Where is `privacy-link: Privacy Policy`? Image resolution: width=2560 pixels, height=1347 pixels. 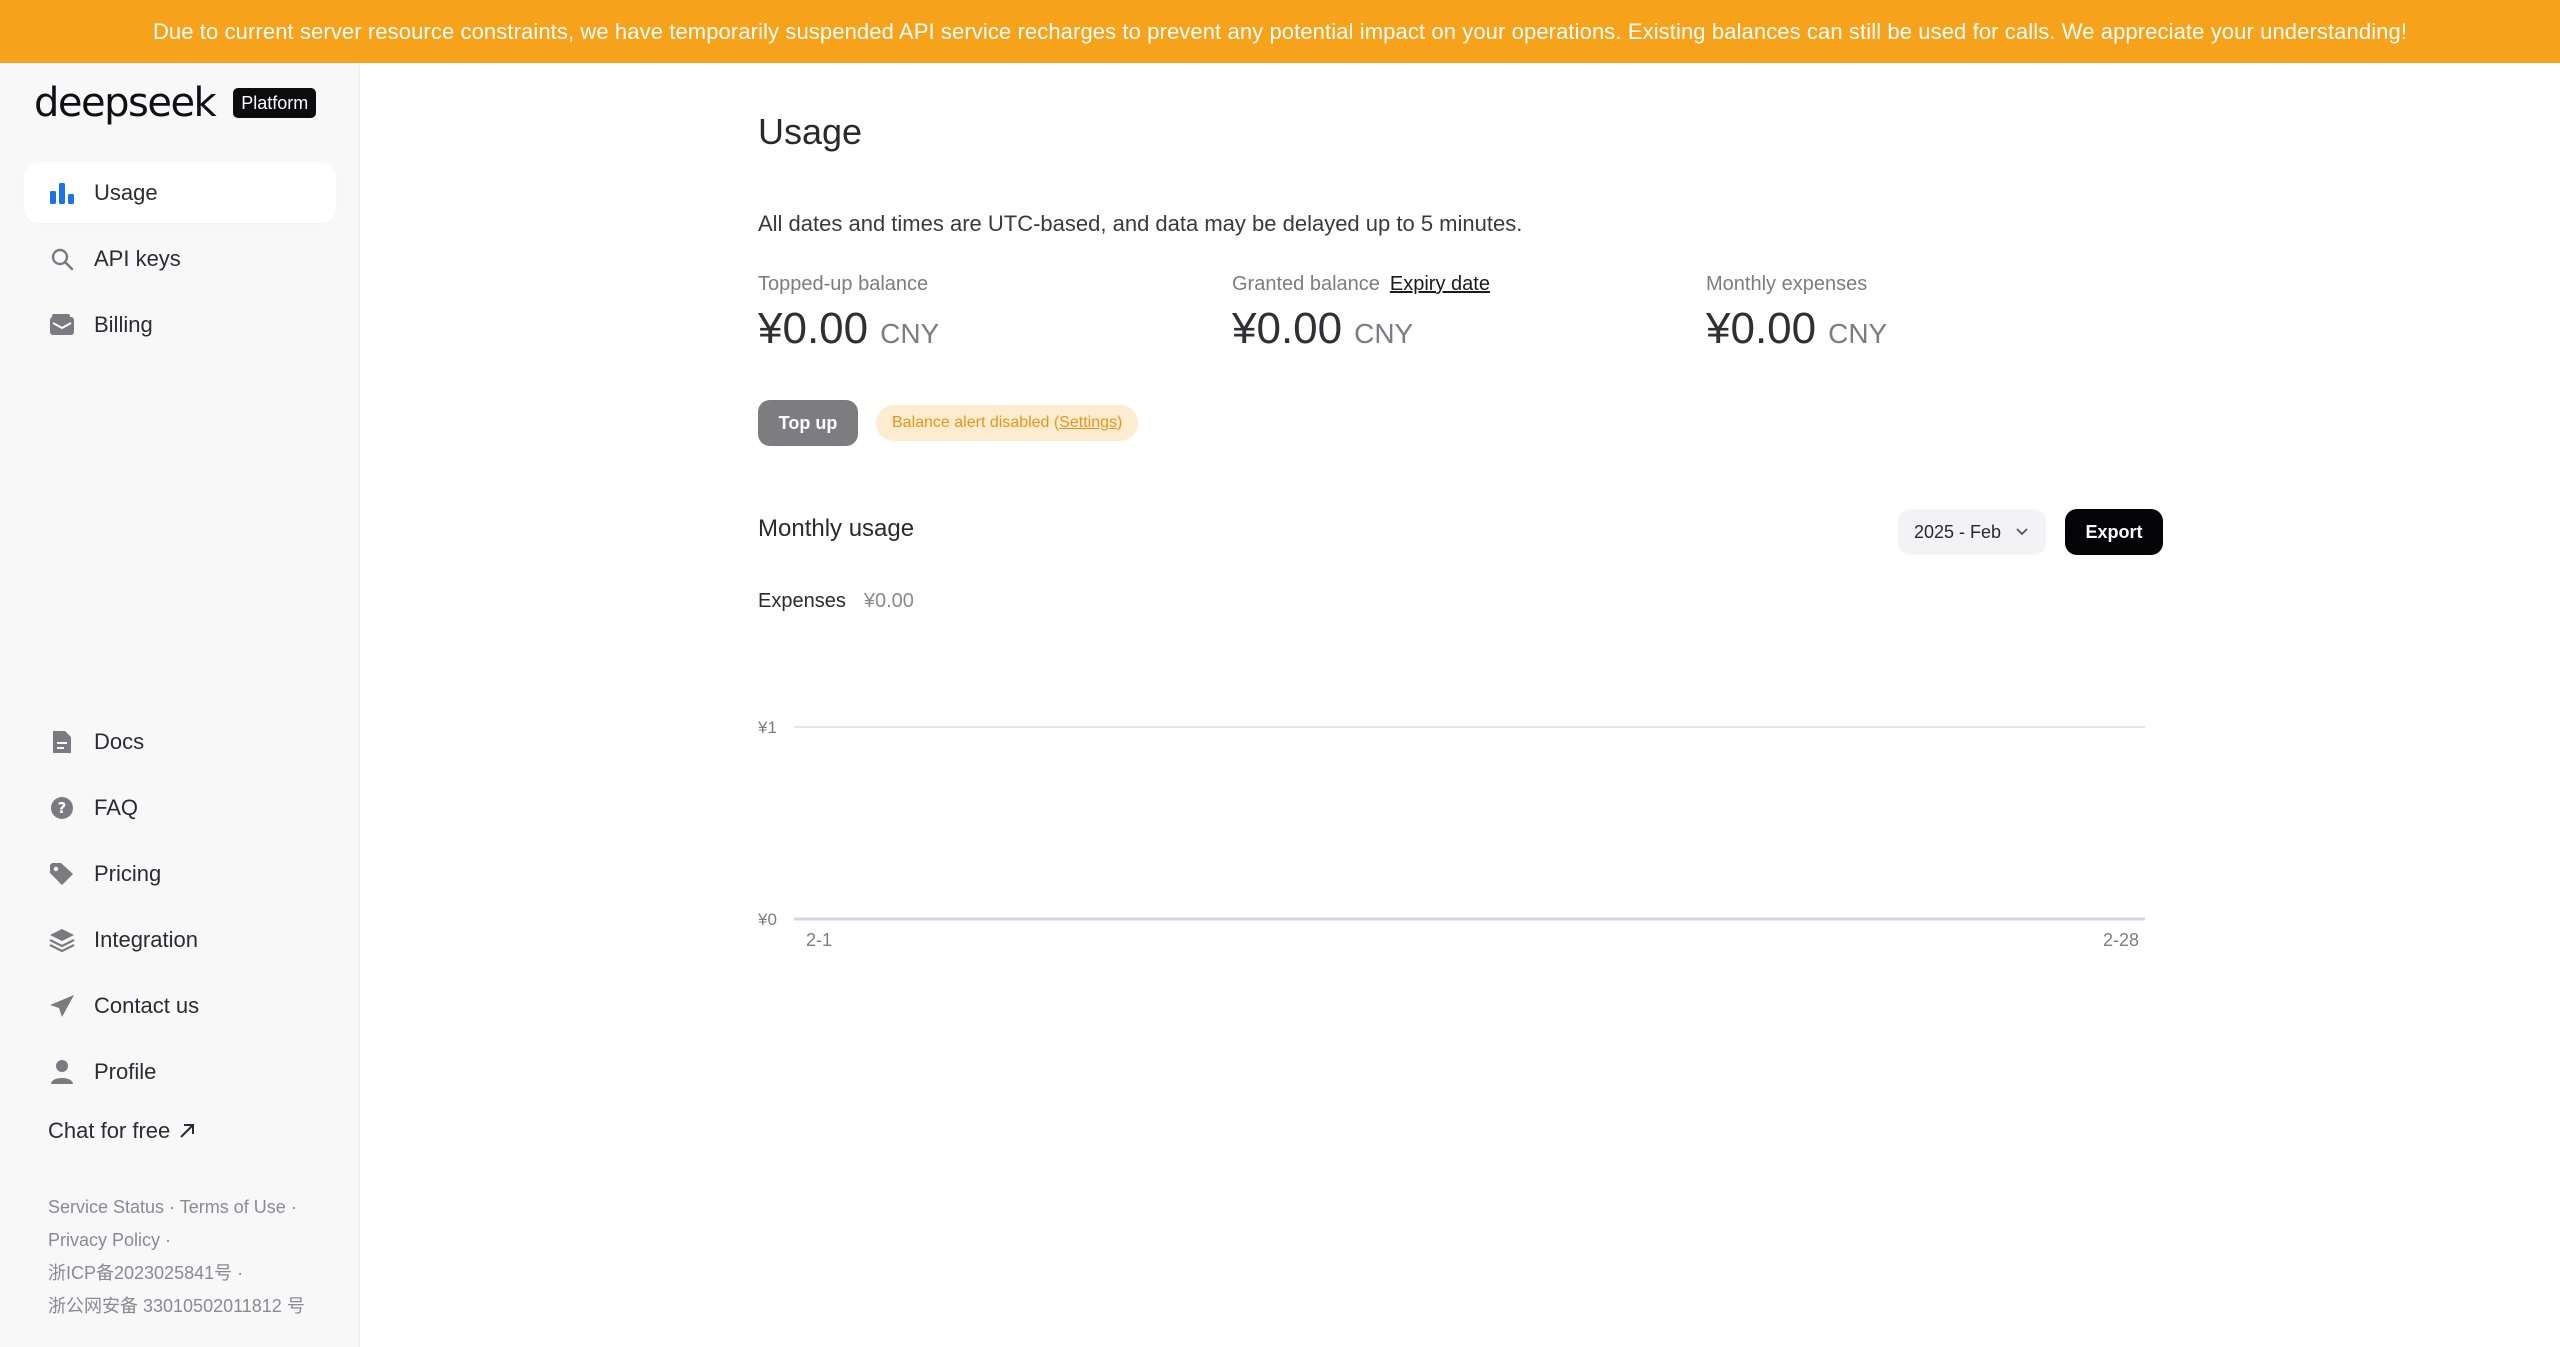
privacy-link: Privacy Policy is located at coordinates (104, 1240).